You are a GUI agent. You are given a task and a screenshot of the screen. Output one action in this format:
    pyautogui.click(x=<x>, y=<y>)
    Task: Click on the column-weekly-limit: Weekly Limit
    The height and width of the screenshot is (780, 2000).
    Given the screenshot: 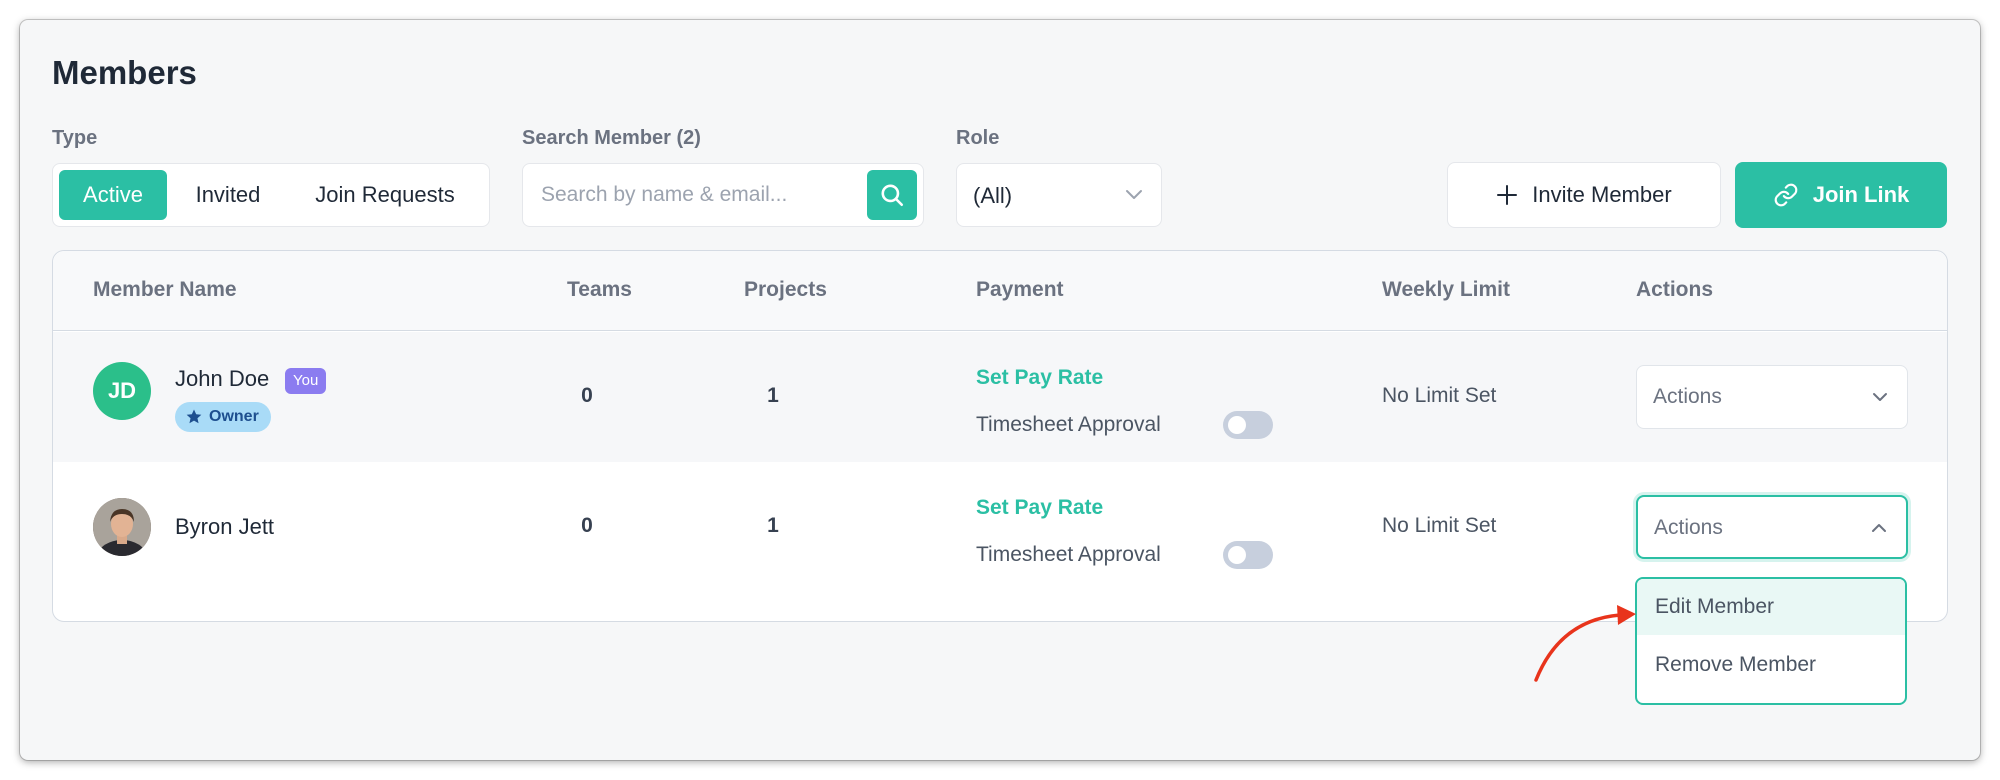 What is the action you would take?
    pyautogui.click(x=1446, y=289)
    